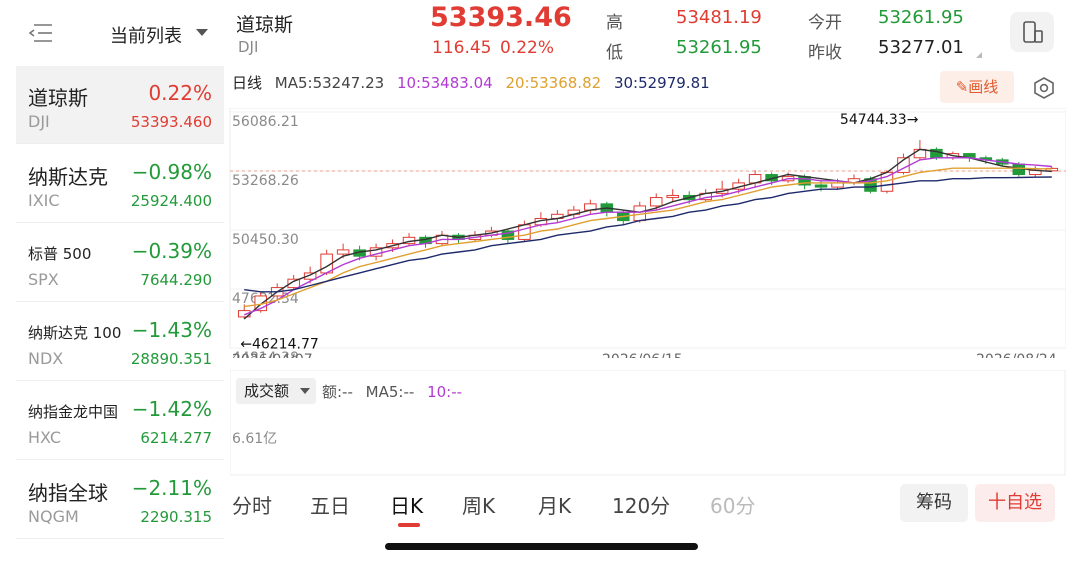 This screenshot has height=562, width=1080. What do you see at coordinates (719, 47) in the screenshot?
I see `low-value: 53261.95` at bounding box center [719, 47].